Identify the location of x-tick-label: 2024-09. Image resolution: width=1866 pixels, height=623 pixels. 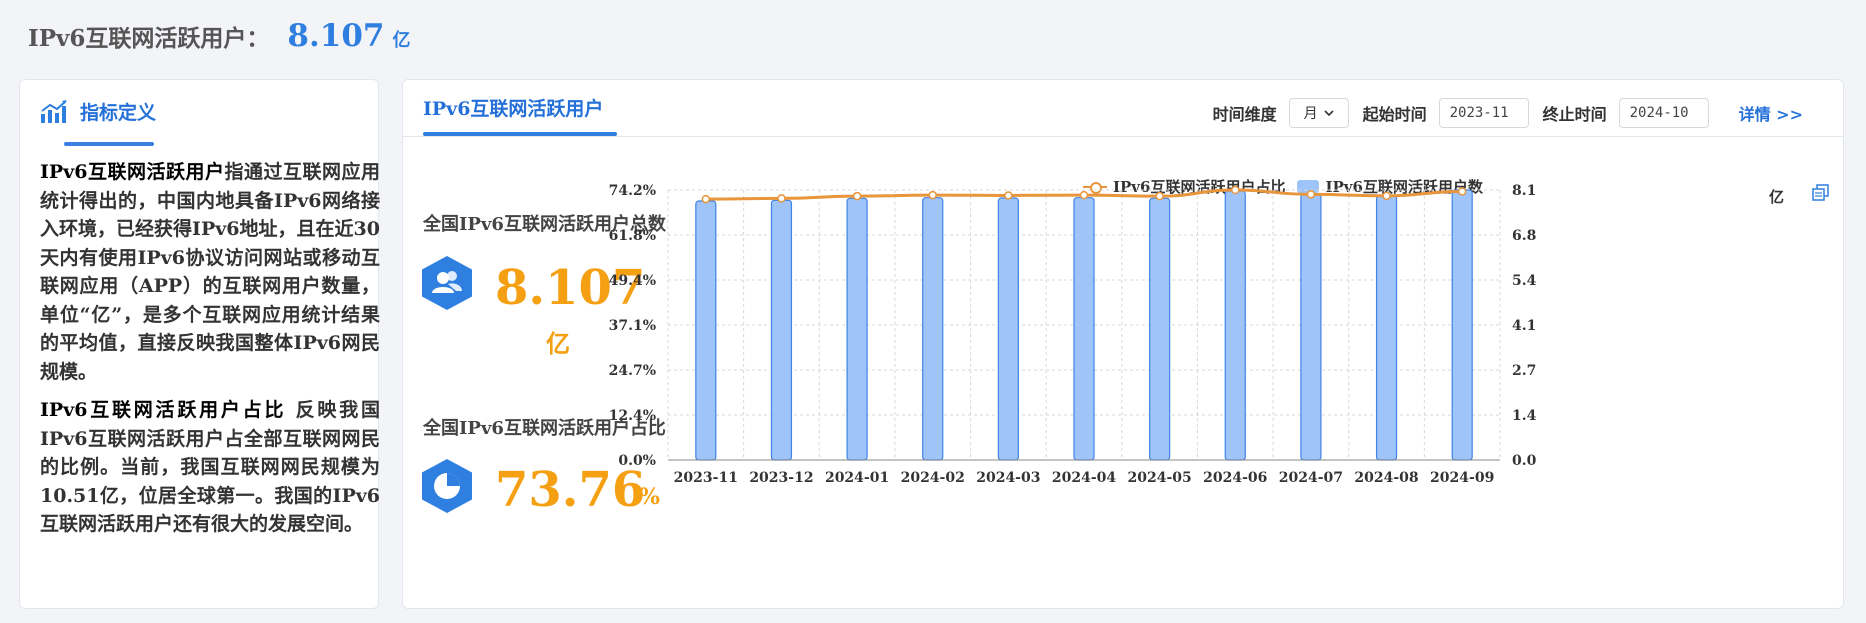
(1462, 478).